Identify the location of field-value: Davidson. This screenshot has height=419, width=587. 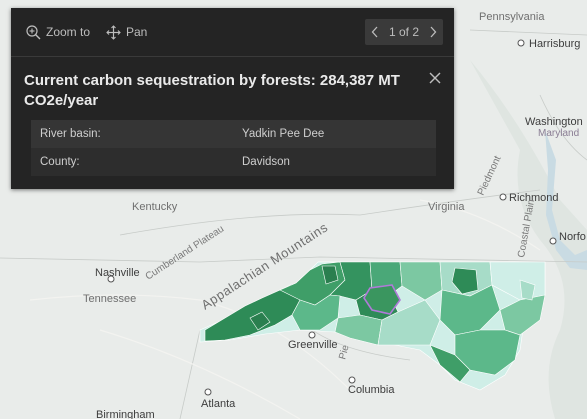
(266, 162).